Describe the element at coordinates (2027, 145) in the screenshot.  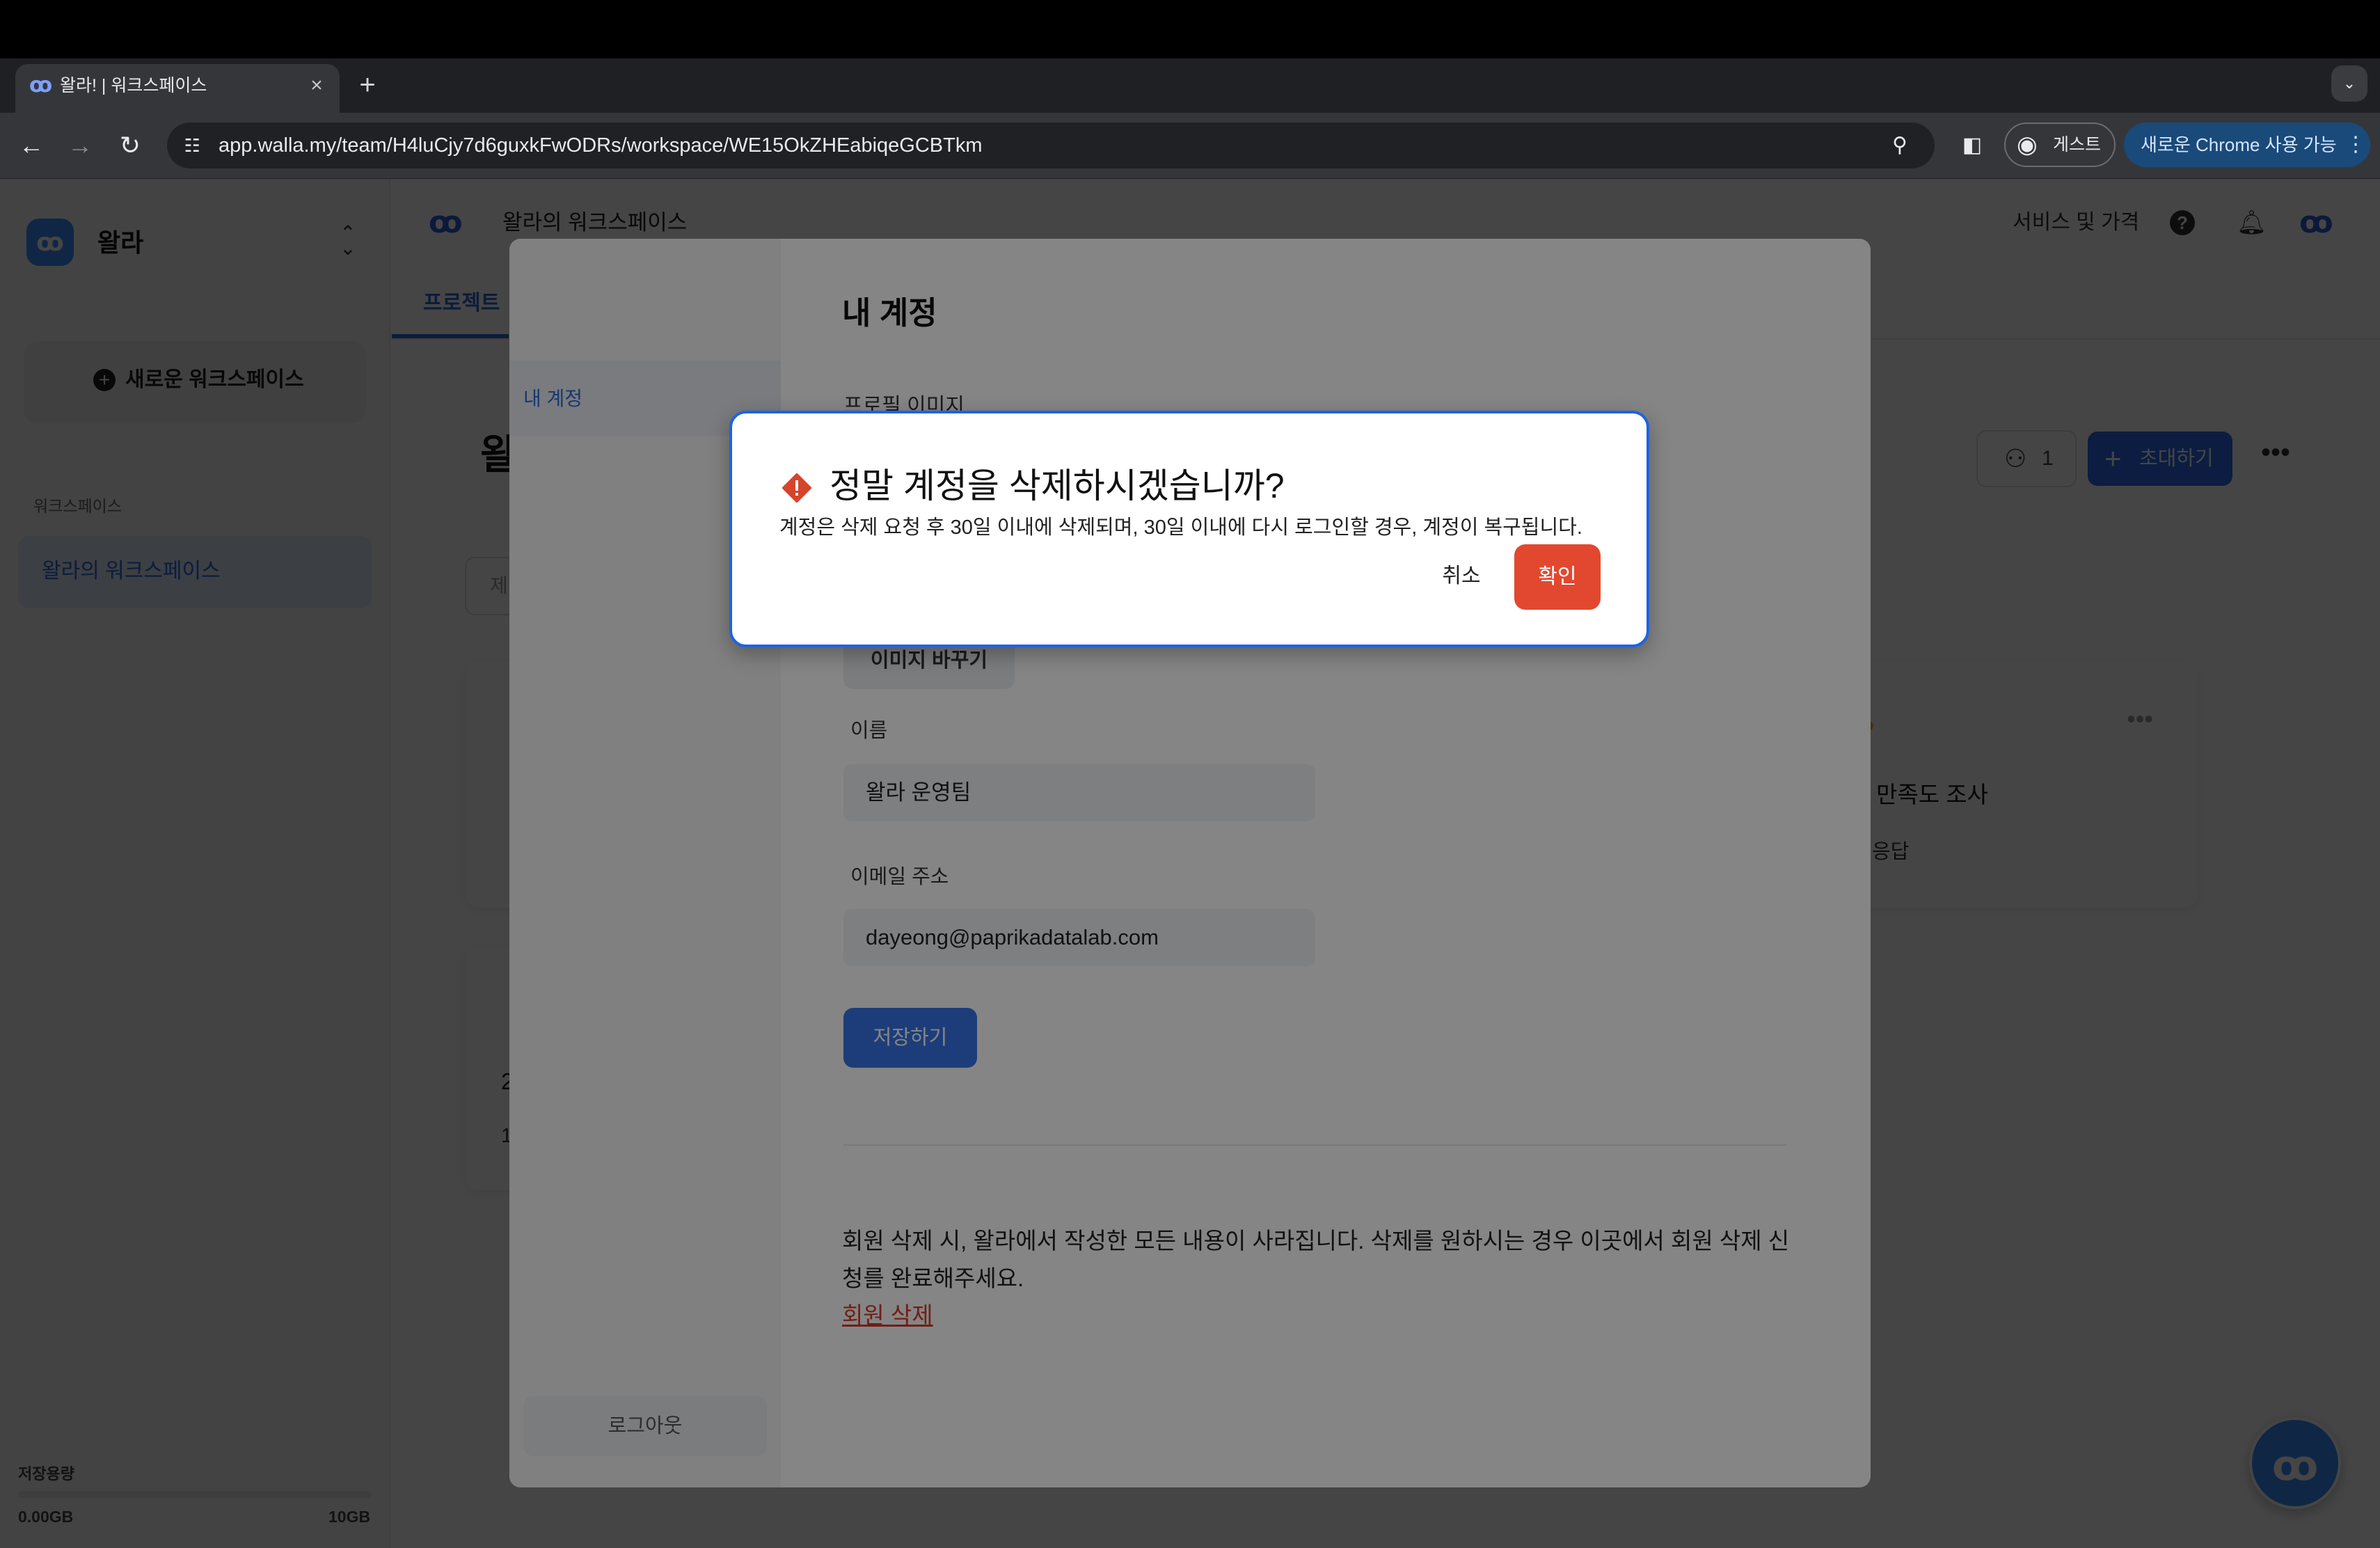
I see `profile-icon: ◉` at that location.